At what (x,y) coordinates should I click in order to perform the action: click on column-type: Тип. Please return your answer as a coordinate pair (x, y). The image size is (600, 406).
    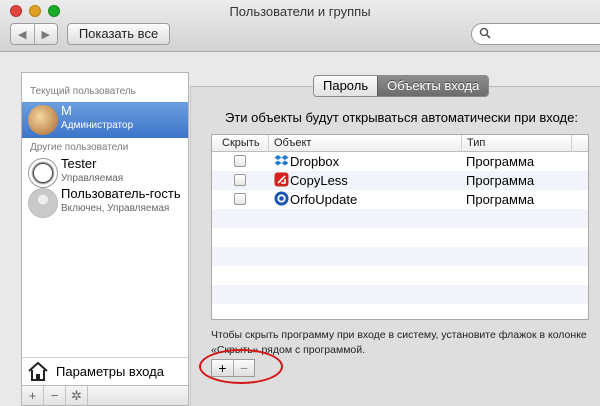
    Looking at the image, I should click on (476, 143).